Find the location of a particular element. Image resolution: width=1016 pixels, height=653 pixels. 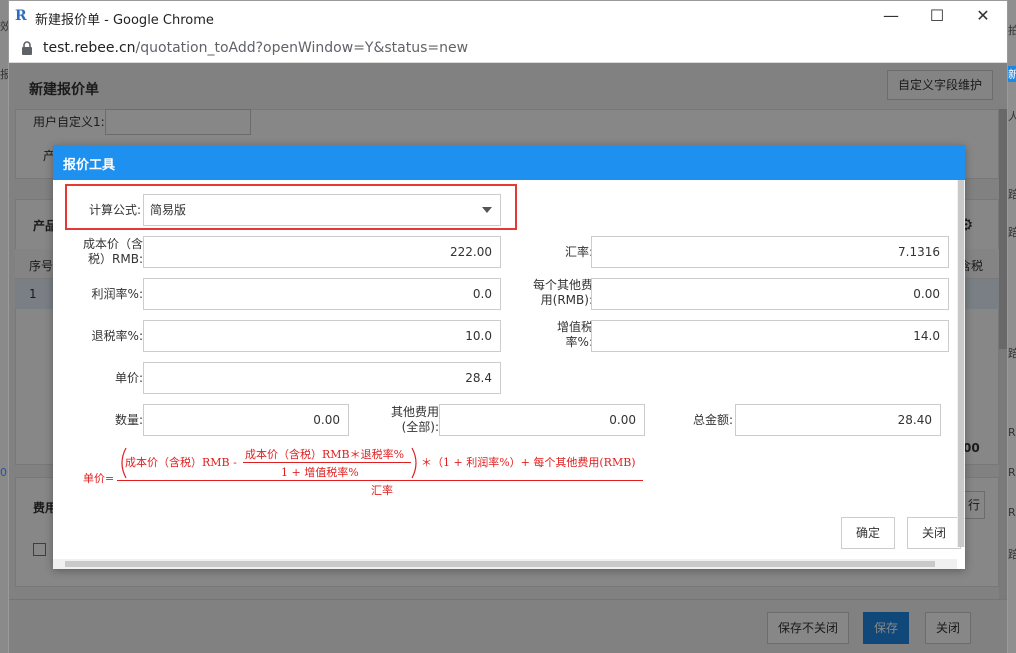

refund-input: 10.0 is located at coordinates (322, 336).